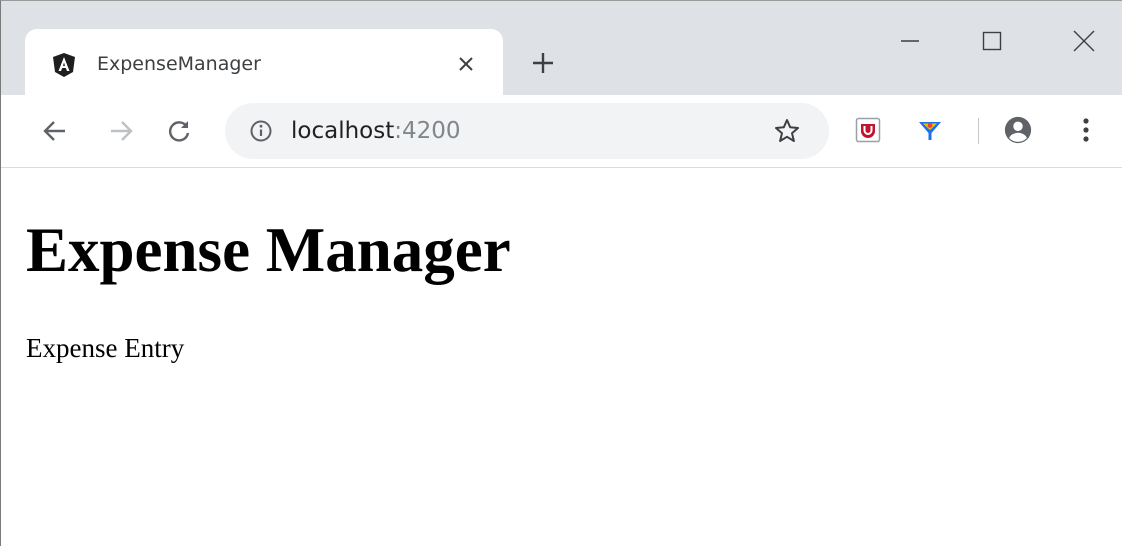 The width and height of the screenshot is (1122, 546). What do you see at coordinates (930, 130) in the screenshot?
I see `funnel-extension-icon` at bounding box center [930, 130].